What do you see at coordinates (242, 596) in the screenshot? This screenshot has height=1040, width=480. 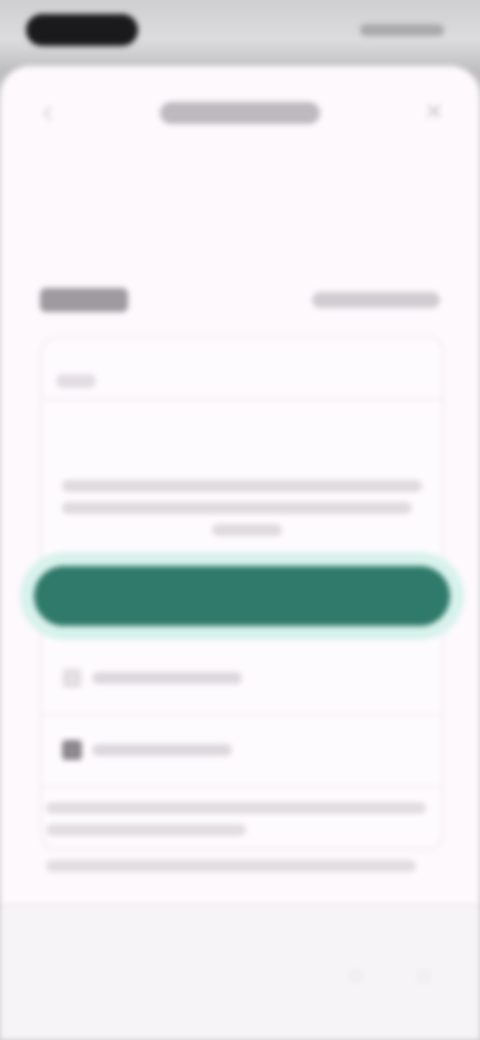 I see `primary-action-button` at bounding box center [242, 596].